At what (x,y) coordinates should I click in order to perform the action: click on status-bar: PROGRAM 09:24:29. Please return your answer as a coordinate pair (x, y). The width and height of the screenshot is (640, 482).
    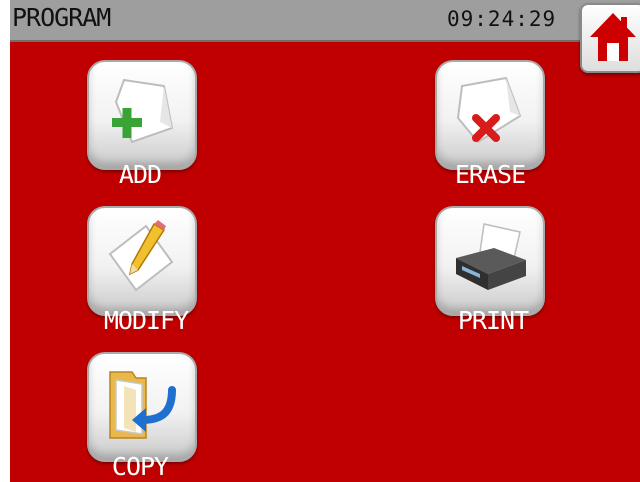
    Looking at the image, I should click on (325, 21).